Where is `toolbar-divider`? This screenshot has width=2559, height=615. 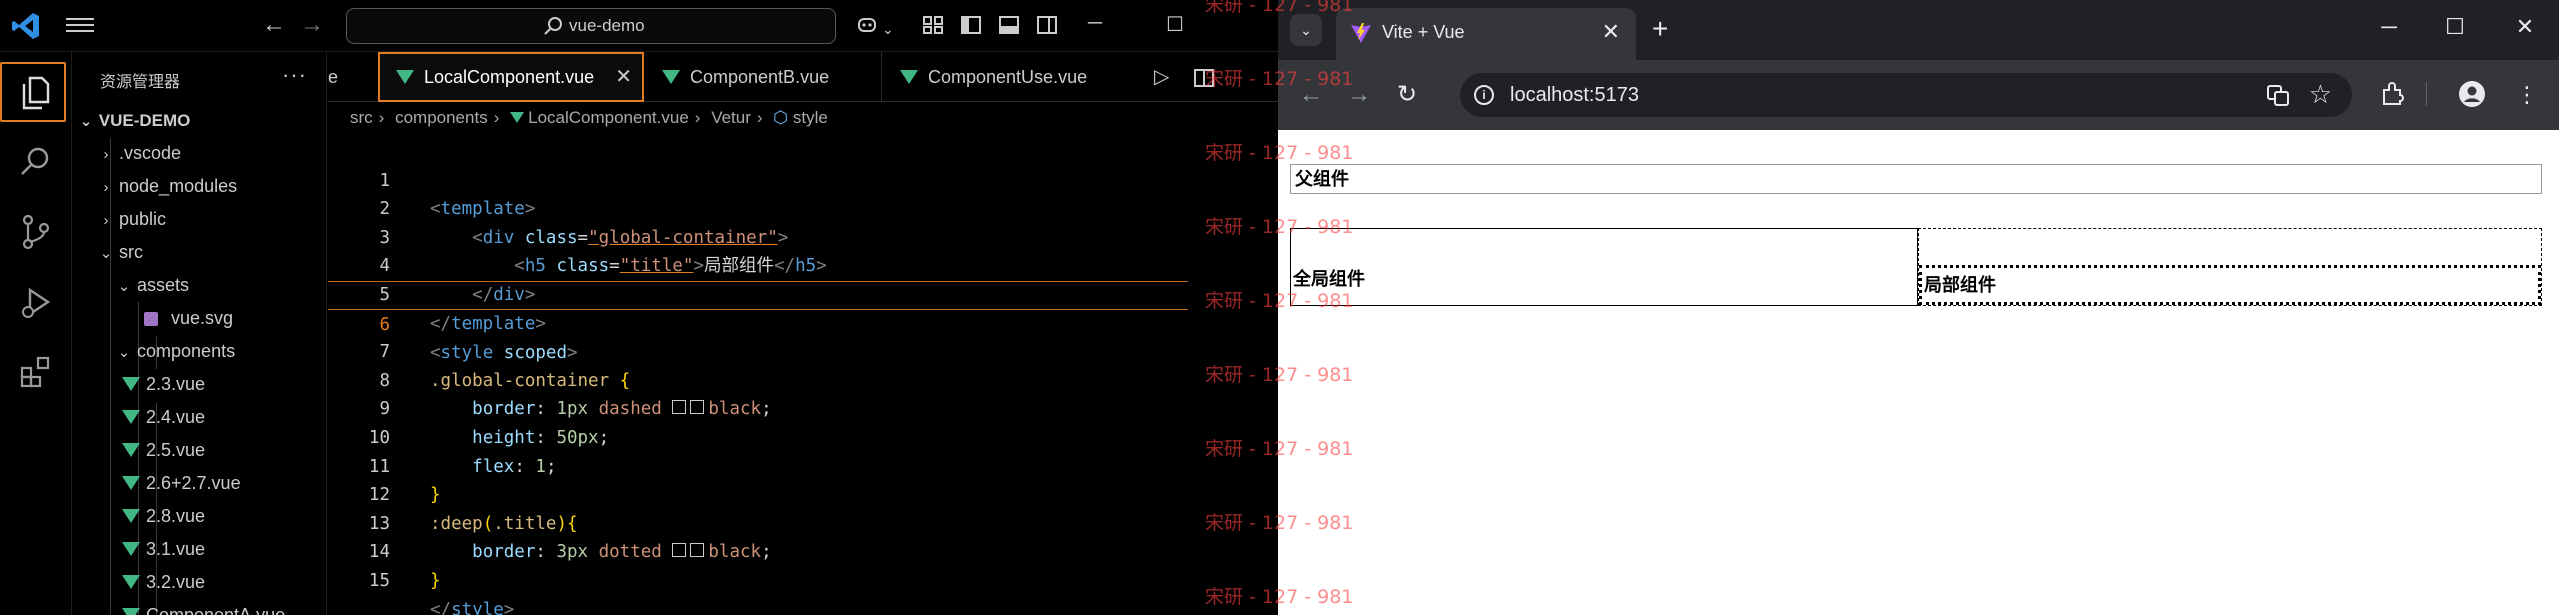
toolbar-divider is located at coordinates (2426, 94).